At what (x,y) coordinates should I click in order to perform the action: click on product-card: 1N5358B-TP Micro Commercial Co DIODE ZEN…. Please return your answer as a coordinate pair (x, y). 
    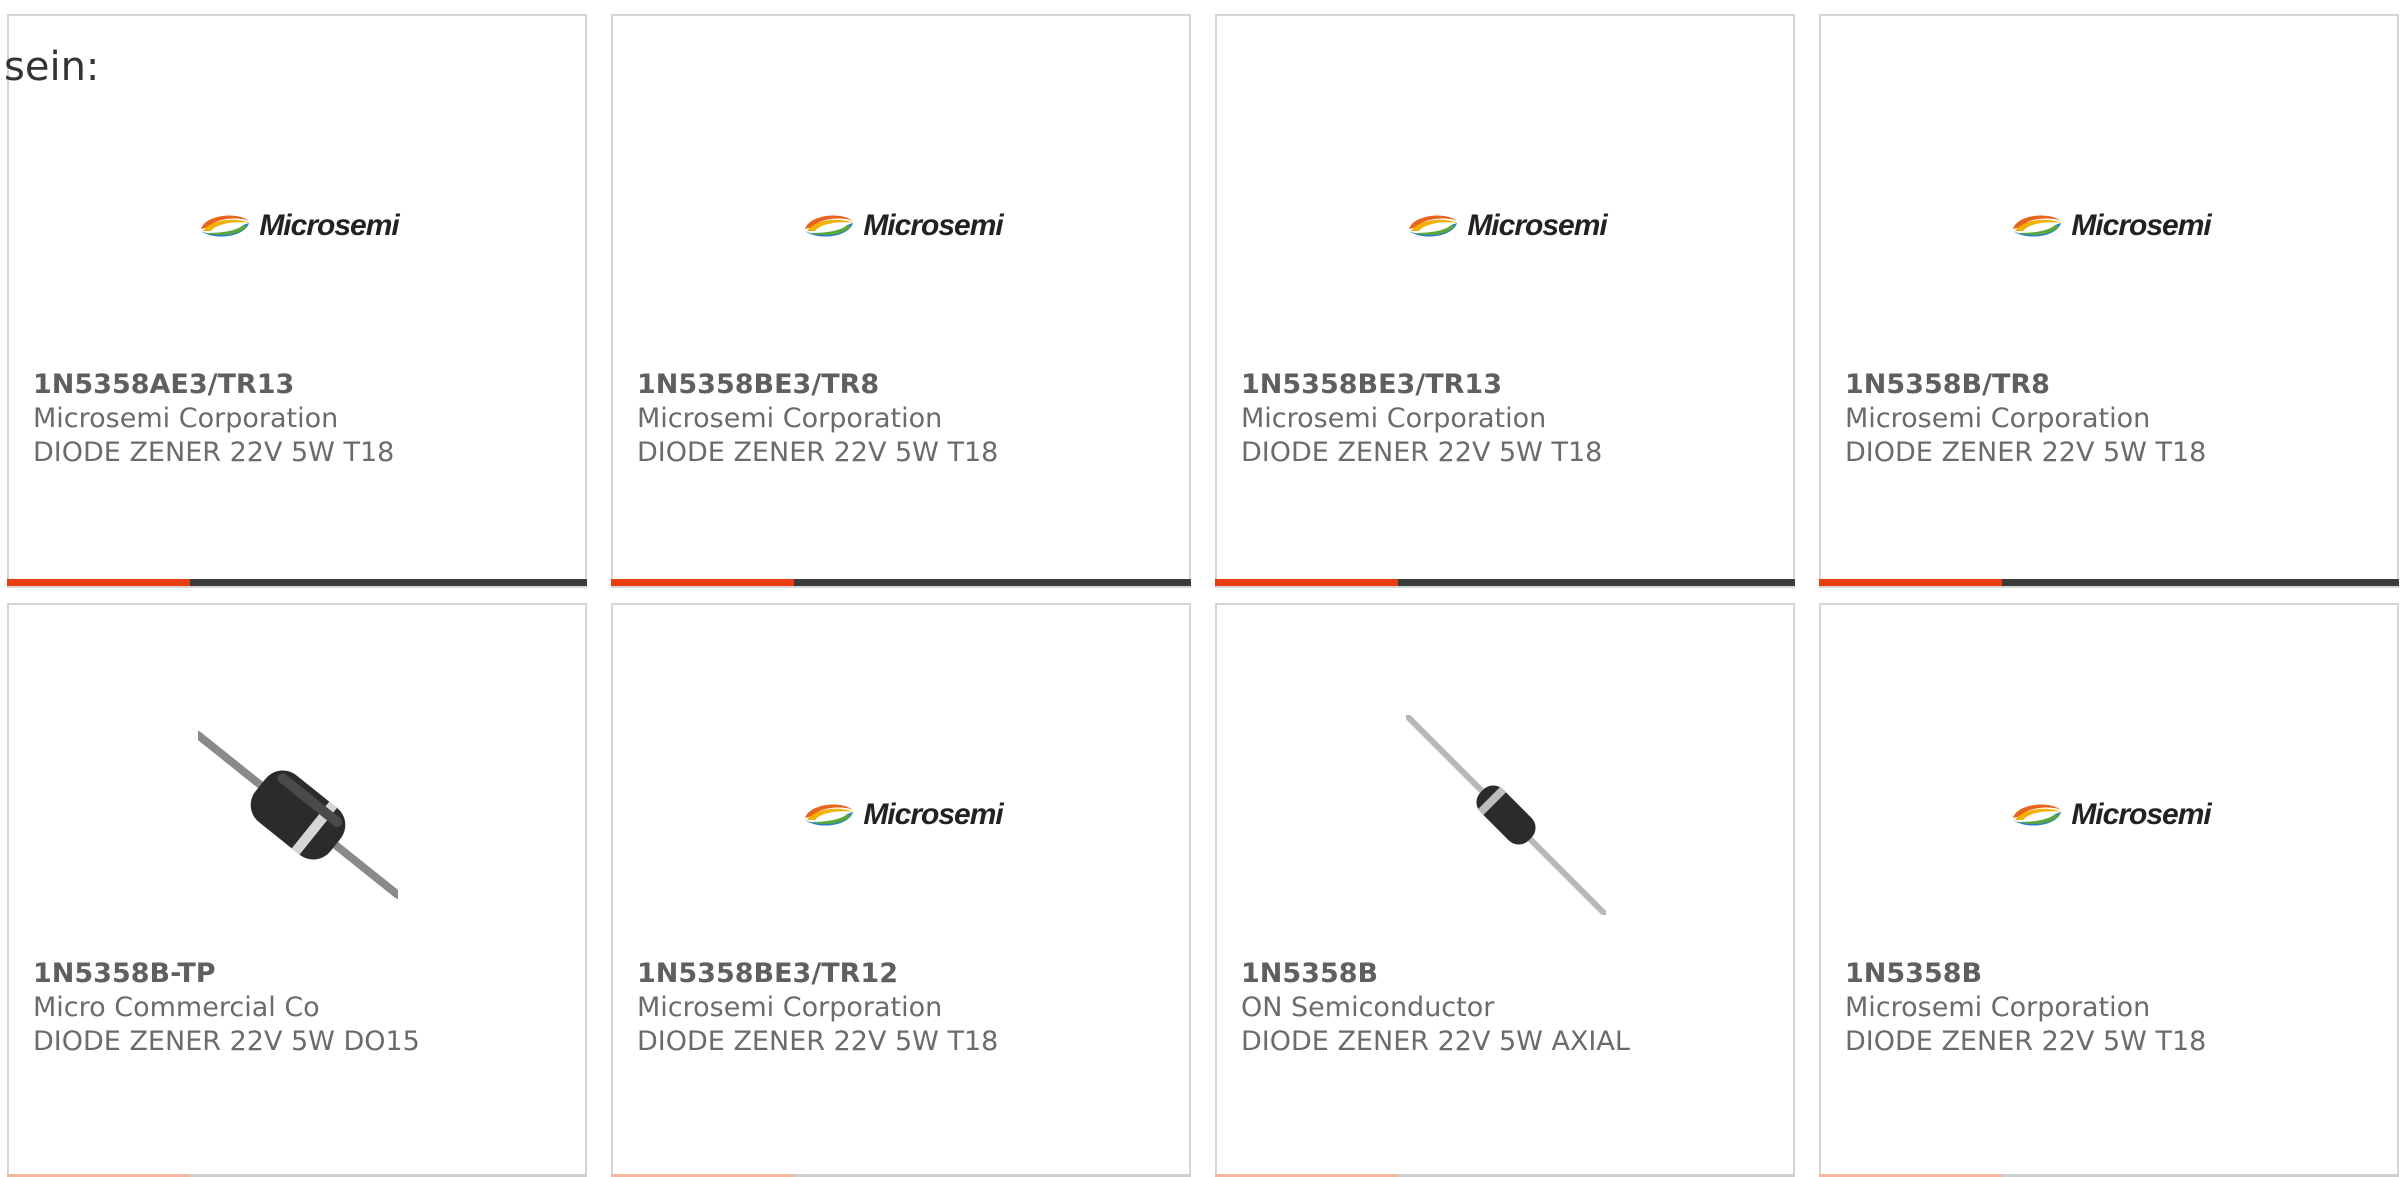
    Looking at the image, I should click on (297, 890).